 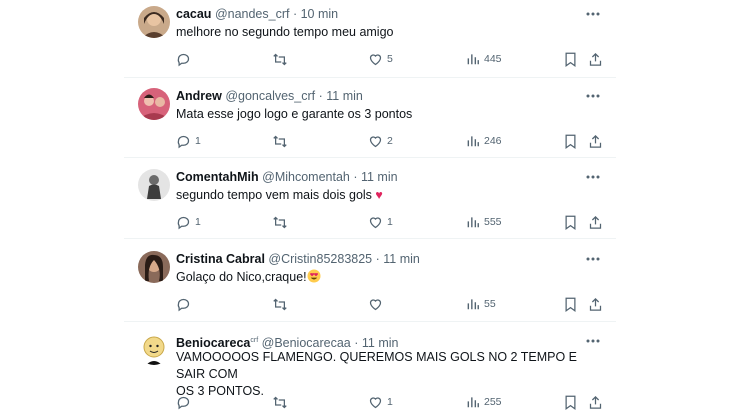 What do you see at coordinates (484, 141) in the screenshot?
I see `views-button: 246` at bounding box center [484, 141].